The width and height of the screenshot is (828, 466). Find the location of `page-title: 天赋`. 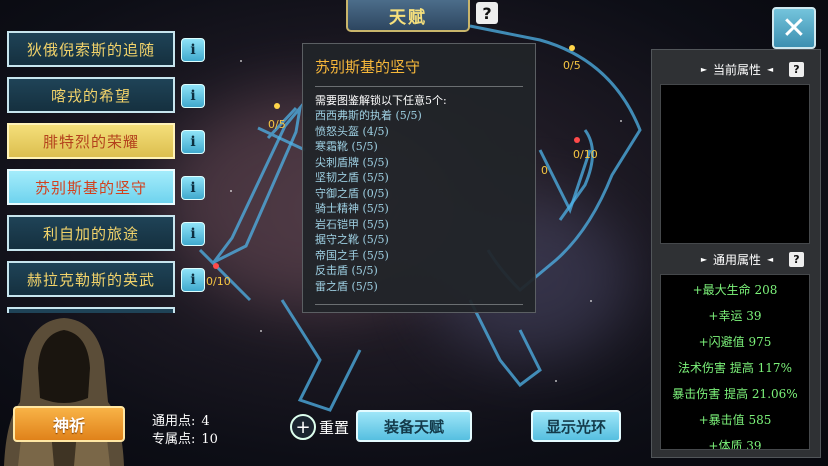

page-title: 天赋 is located at coordinates (408, 16).